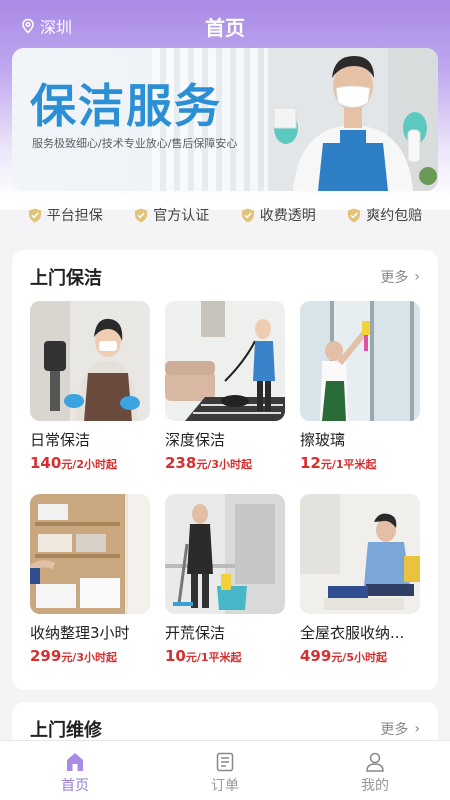 This screenshot has height=800, width=450. What do you see at coordinates (60, 440) in the screenshot?
I see `service-name: 日常保洁` at bounding box center [60, 440].